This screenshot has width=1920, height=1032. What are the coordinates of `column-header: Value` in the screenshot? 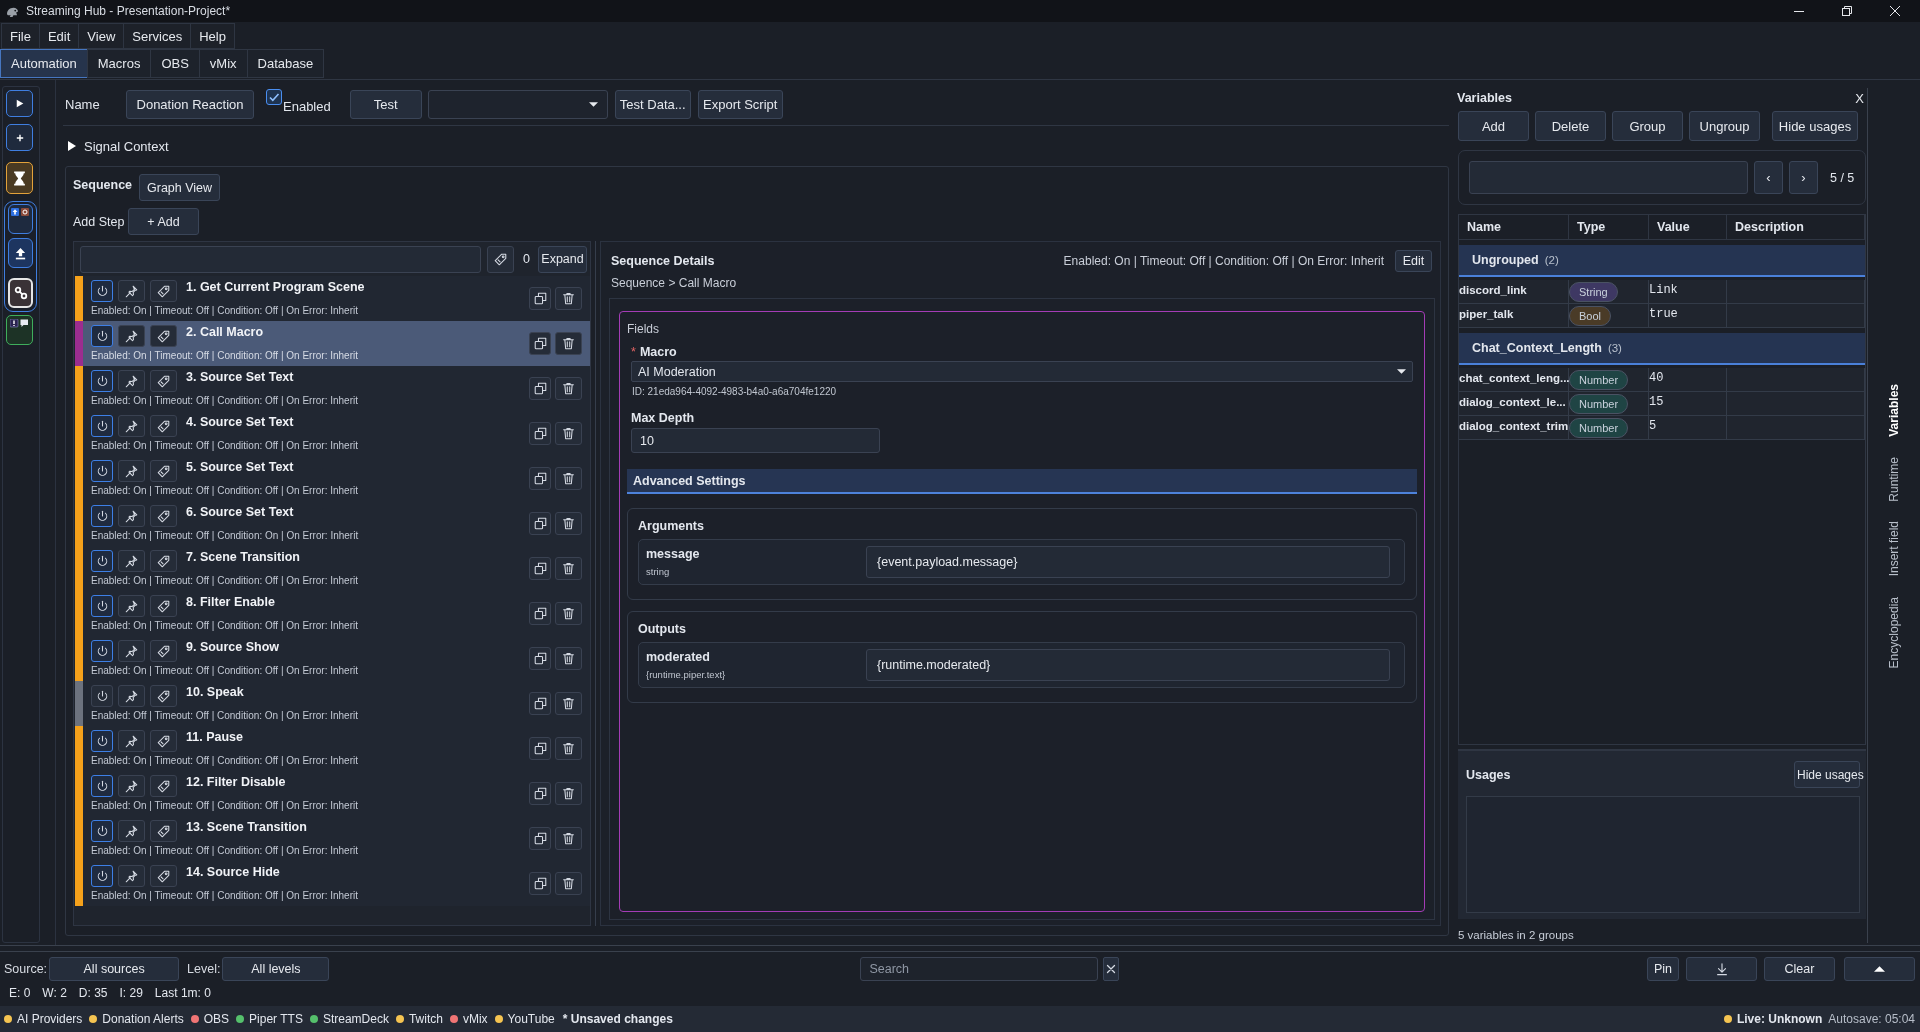 It's located at (1688, 227).